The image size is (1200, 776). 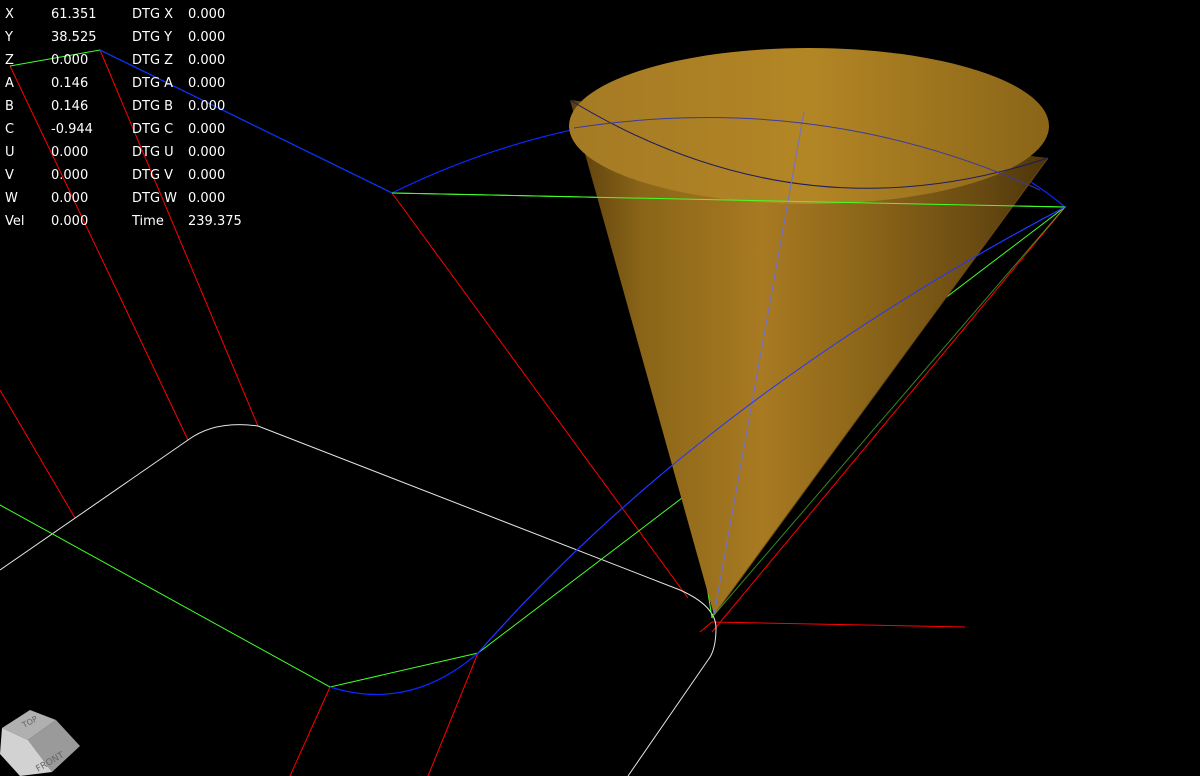 I want to click on dro-row: U 0.000 DTG U 0.000, so click(x=130, y=152).